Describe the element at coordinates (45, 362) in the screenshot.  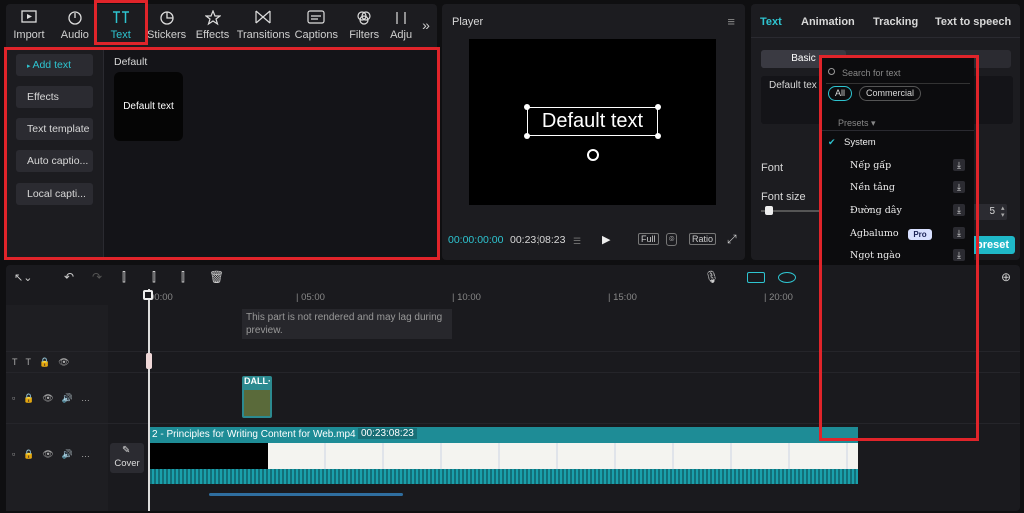
I see `text-track-controls: TT🔒👁` at that location.